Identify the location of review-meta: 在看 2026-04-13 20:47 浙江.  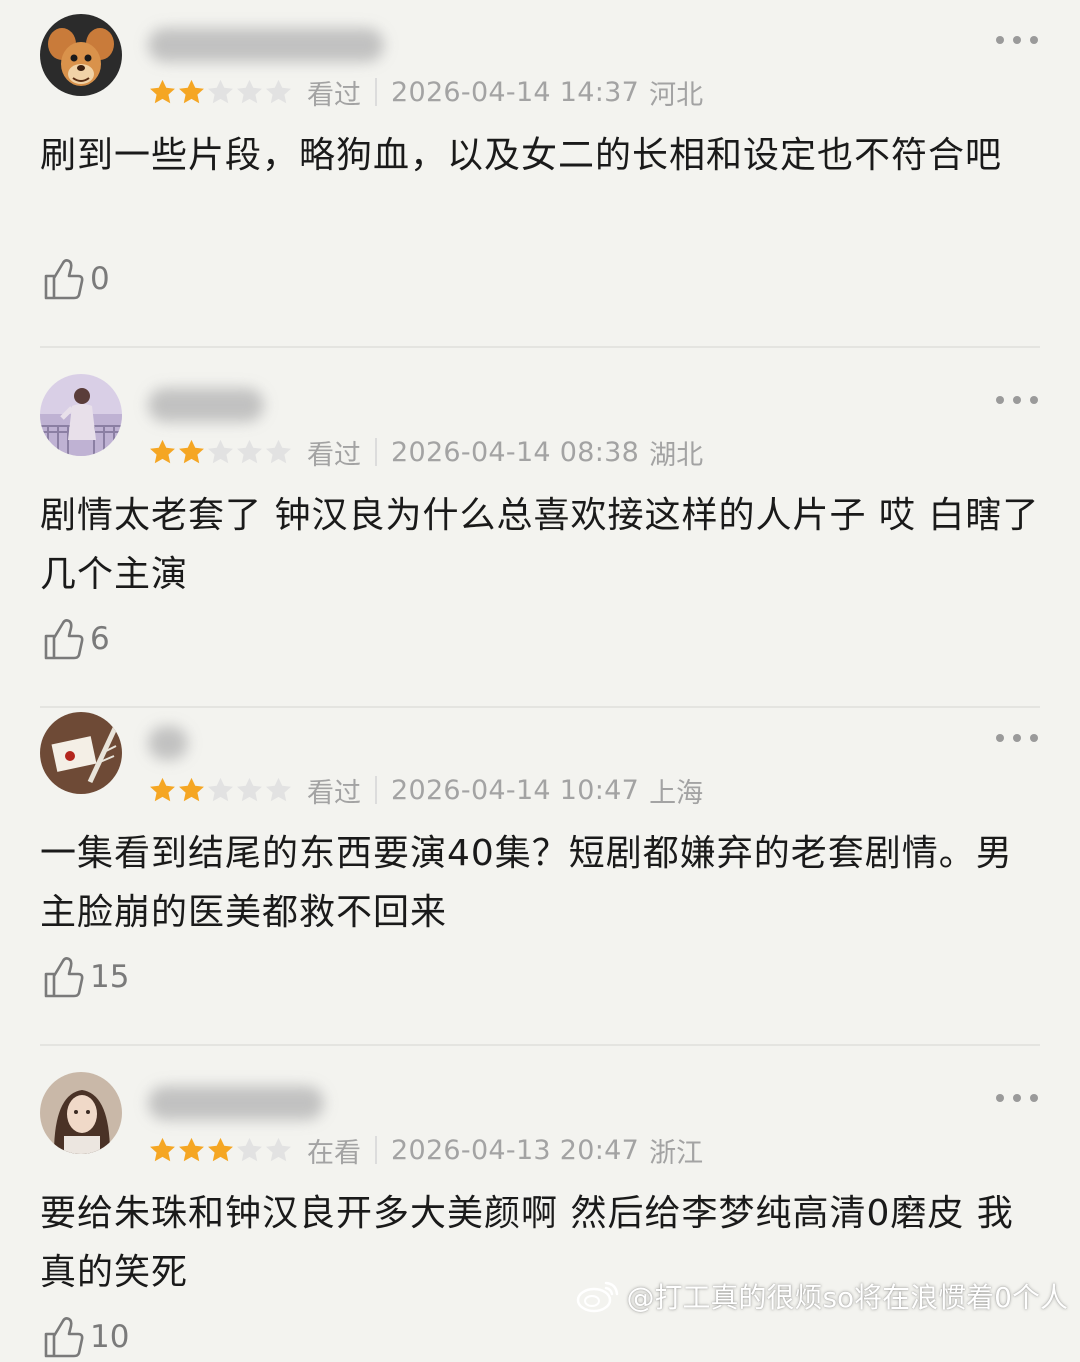
(425, 1150).